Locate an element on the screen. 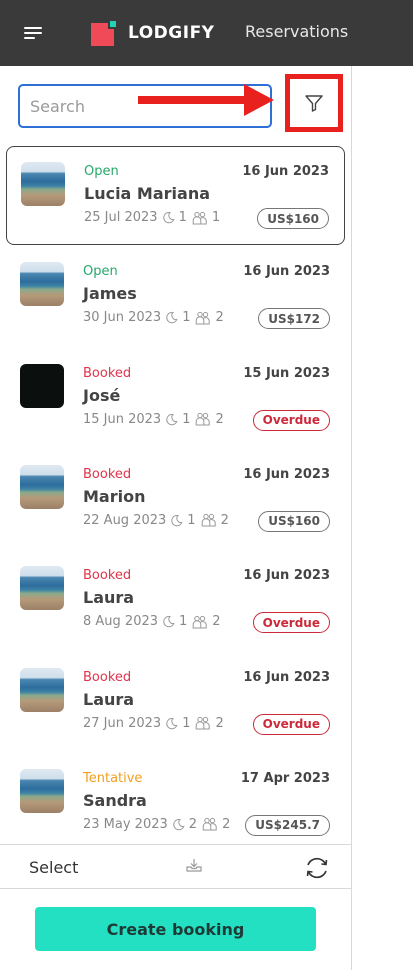 This screenshot has width=413, height=970. download-icon is located at coordinates (194, 865).